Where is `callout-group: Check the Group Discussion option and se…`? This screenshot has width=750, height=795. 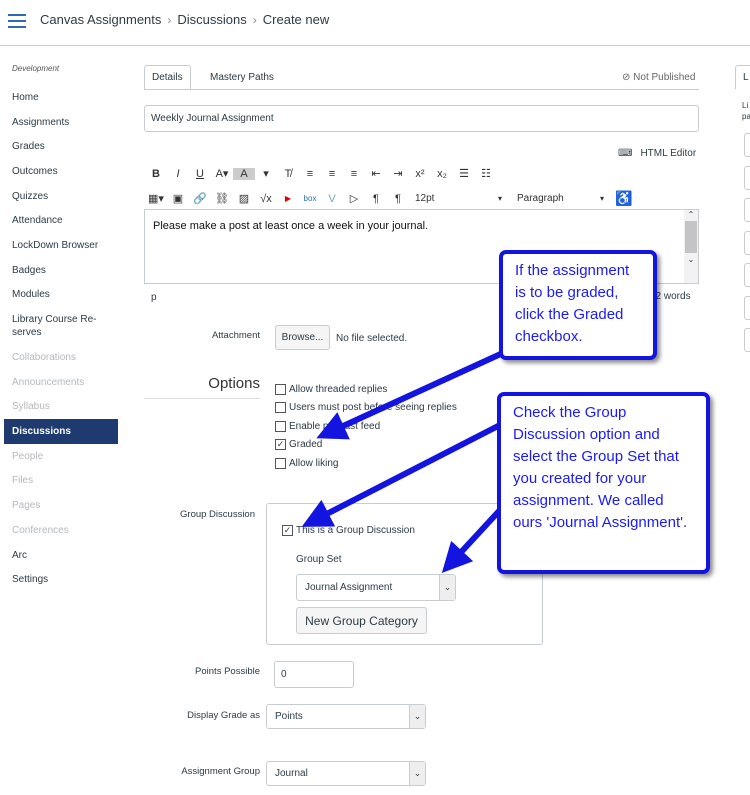
callout-group: Check the Group Discussion option and se… is located at coordinates (603, 483).